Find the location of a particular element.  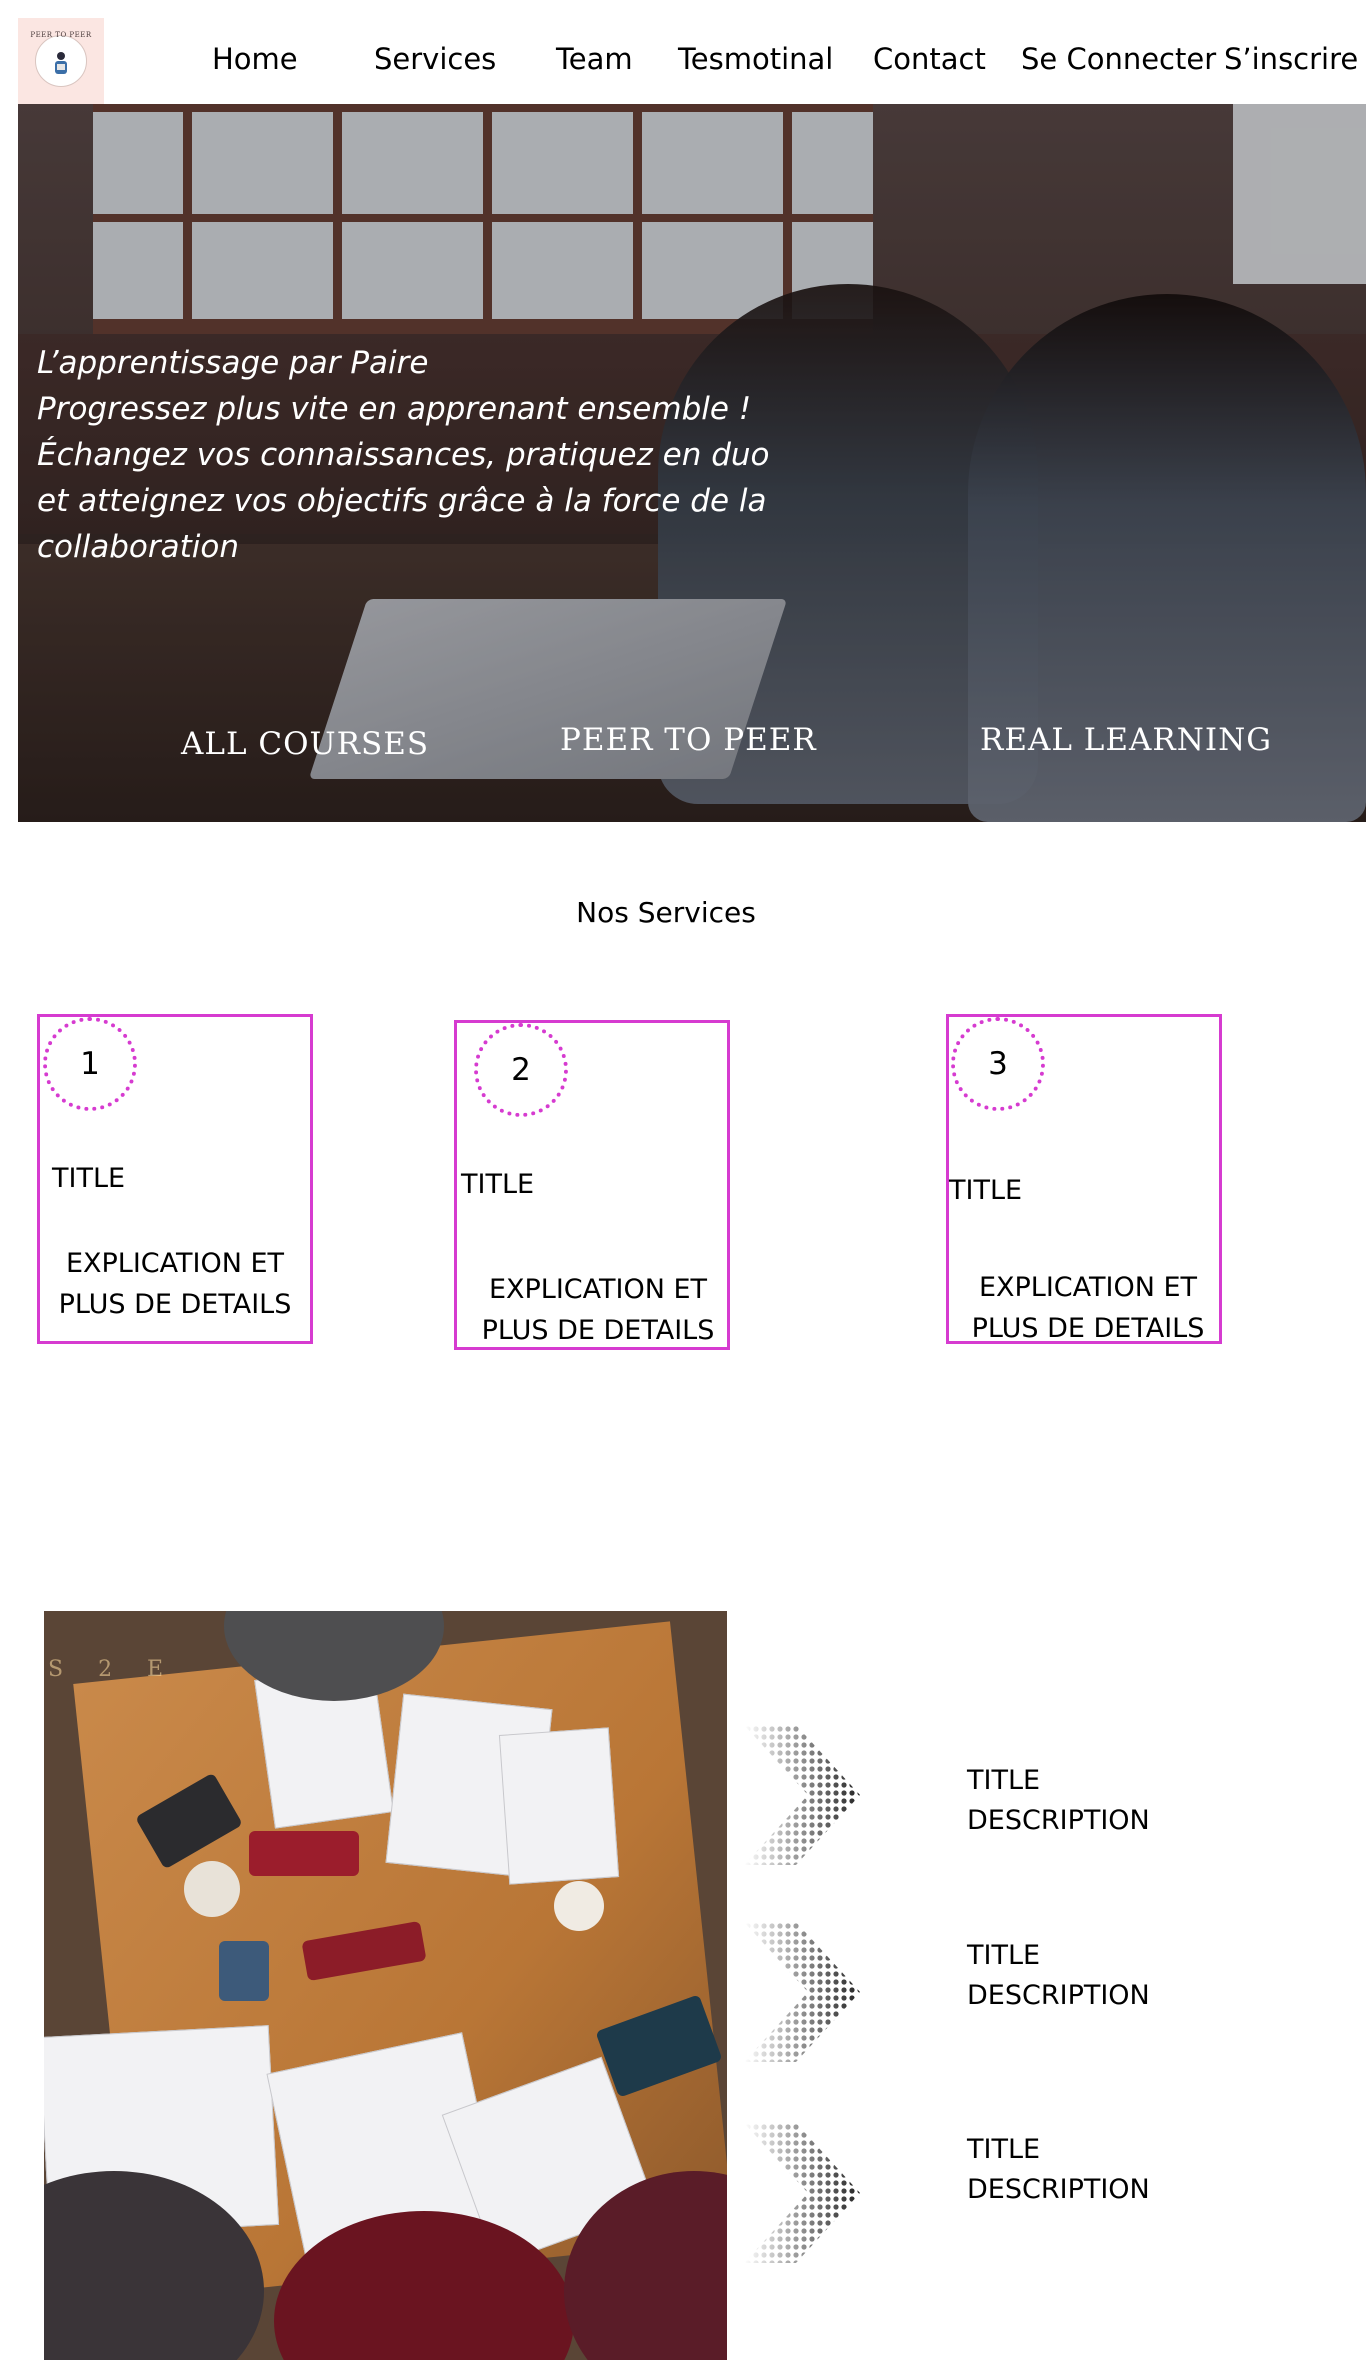

hero-text-line: collaboration is located at coordinates (138, 547).